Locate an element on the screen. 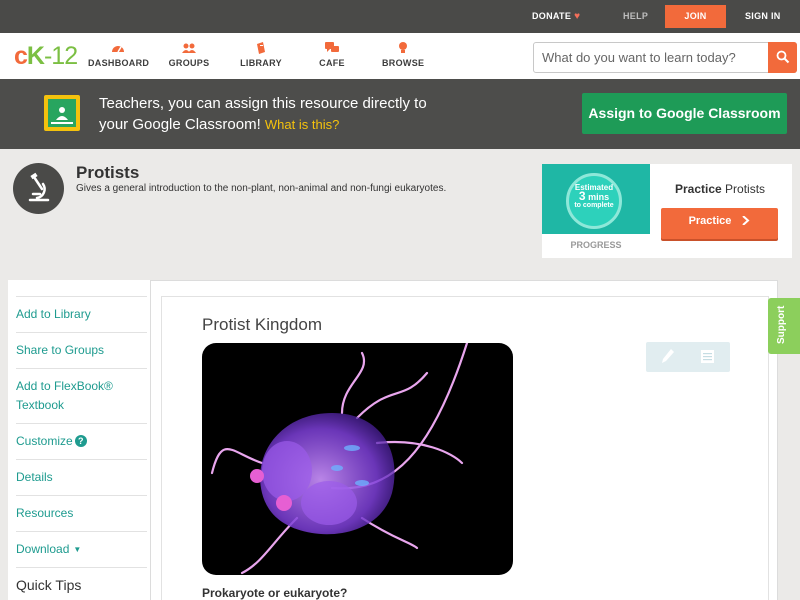  notes-icon is located at coordinates (707, 356).